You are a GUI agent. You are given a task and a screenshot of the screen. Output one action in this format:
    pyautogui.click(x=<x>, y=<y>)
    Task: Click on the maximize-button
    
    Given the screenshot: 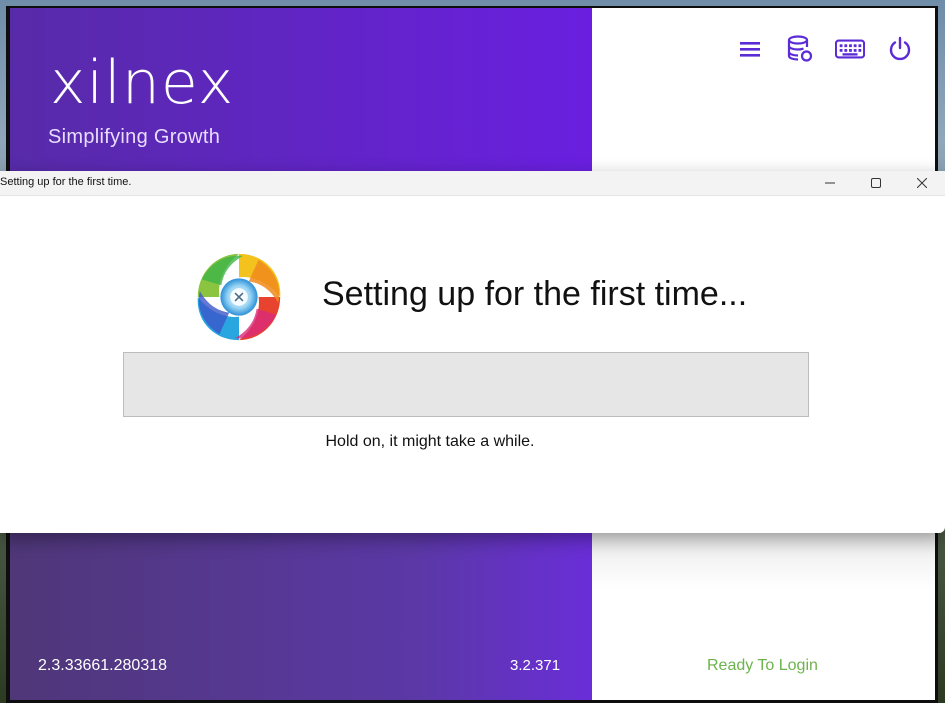 What is the action you would take?
    pyautogui.click(x=876, y=183)
    